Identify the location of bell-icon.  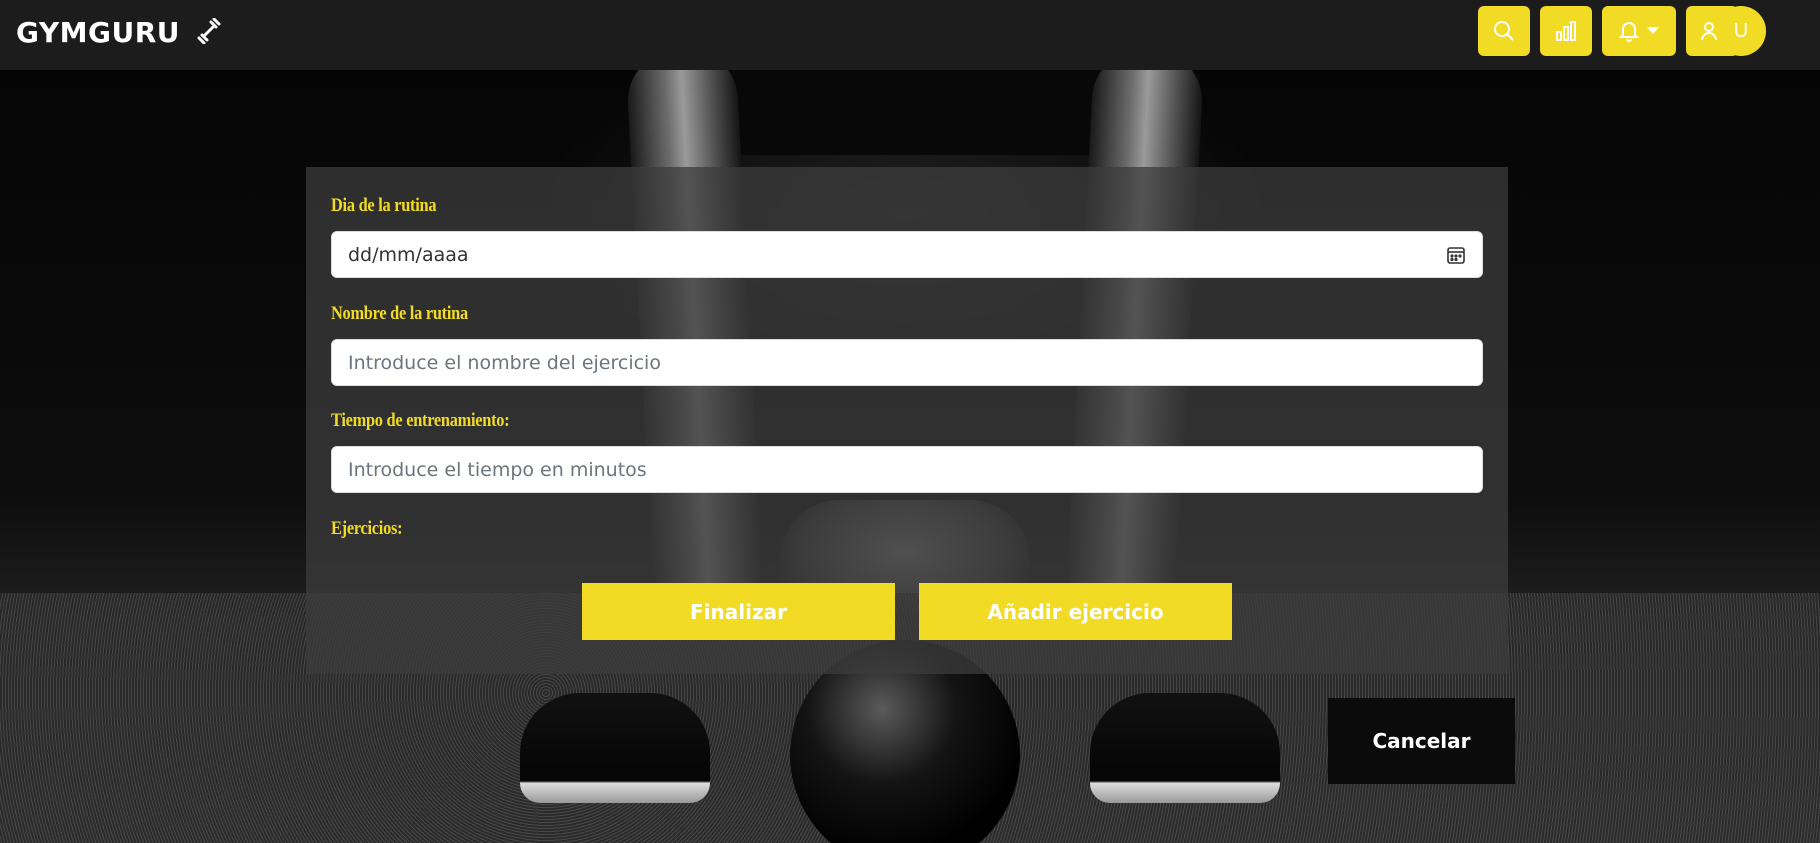
(1629, 32).